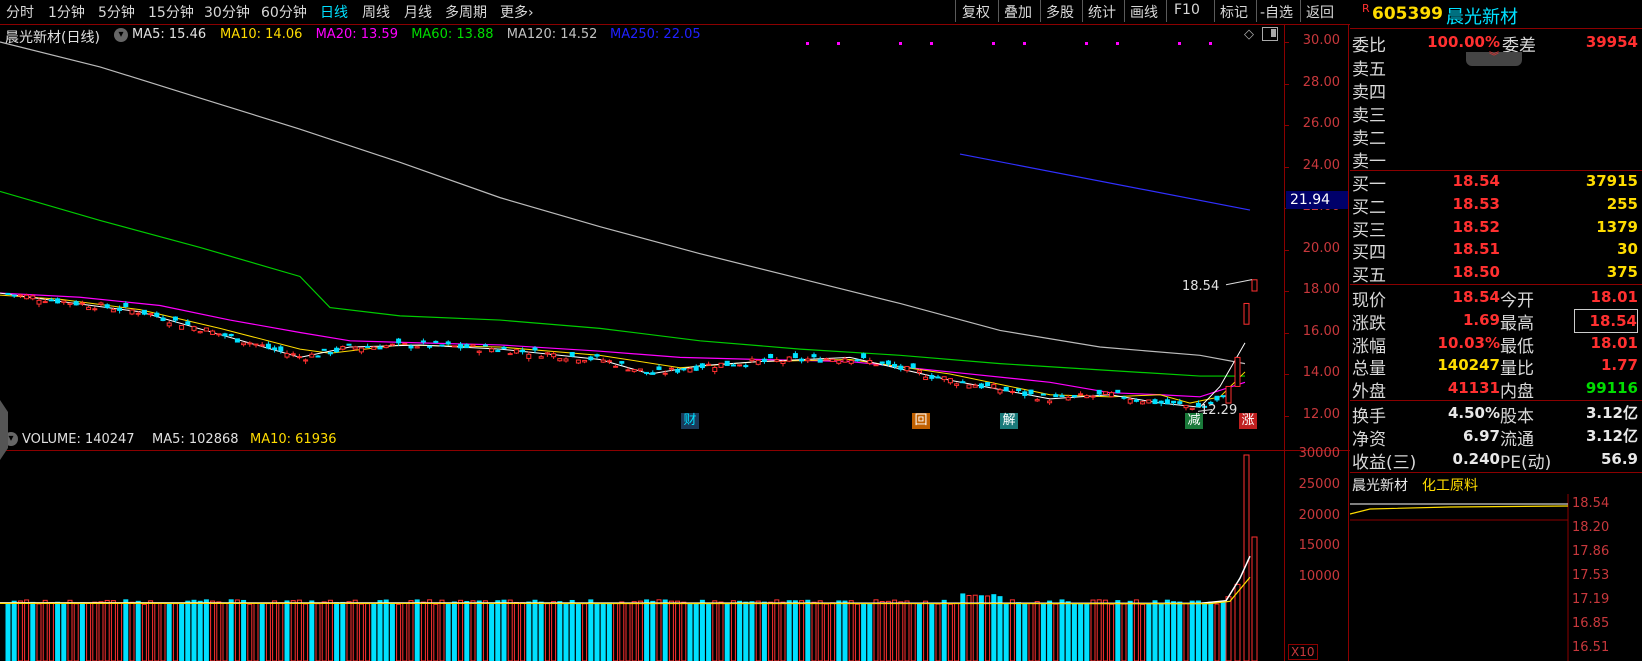 The image size is (1642, 661). What do you see at coordinates (66, 12) in the screenshot?
I see `period-tab-1min: 1分钟` at bounding box center [66, 12].